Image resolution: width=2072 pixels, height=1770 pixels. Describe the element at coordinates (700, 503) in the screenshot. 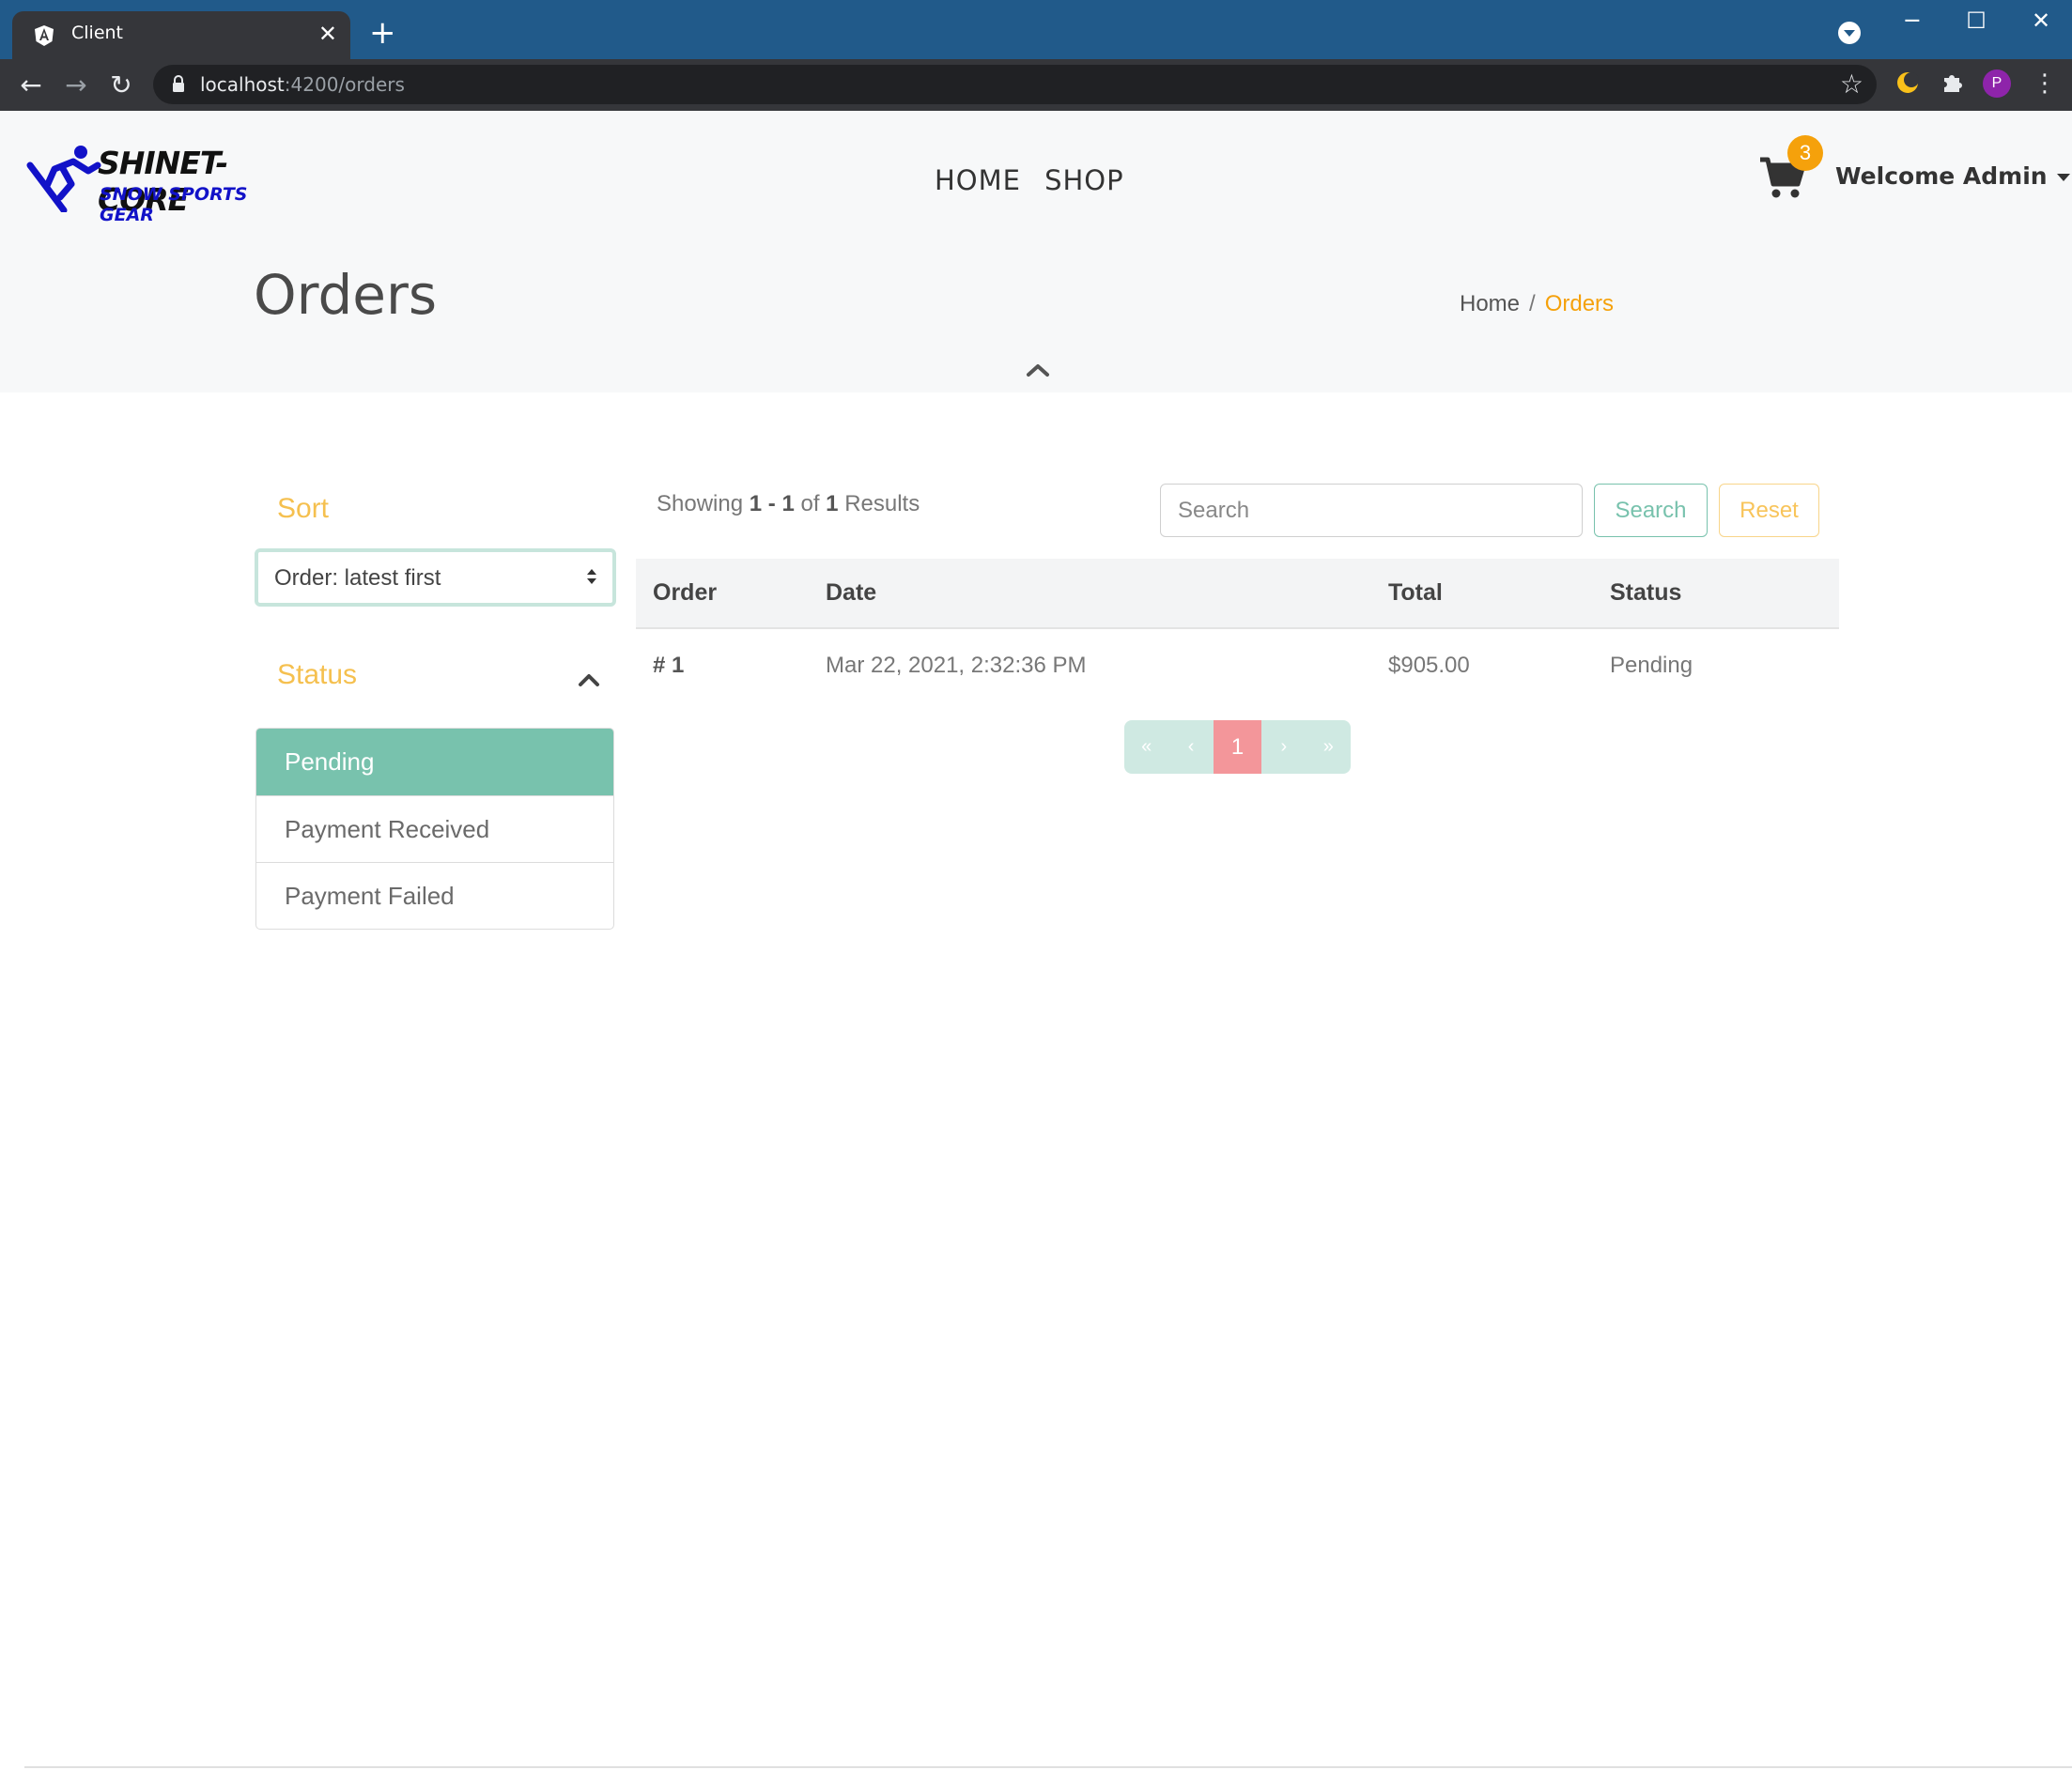

I see `results-prefix: Showing` at that location.